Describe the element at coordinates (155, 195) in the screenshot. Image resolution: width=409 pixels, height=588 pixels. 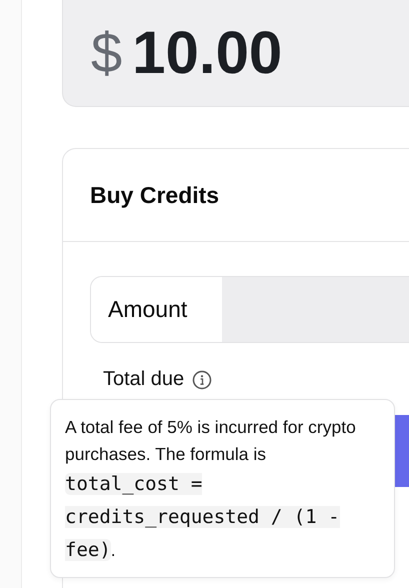
I see `card-title: Buy Credits` at that location.